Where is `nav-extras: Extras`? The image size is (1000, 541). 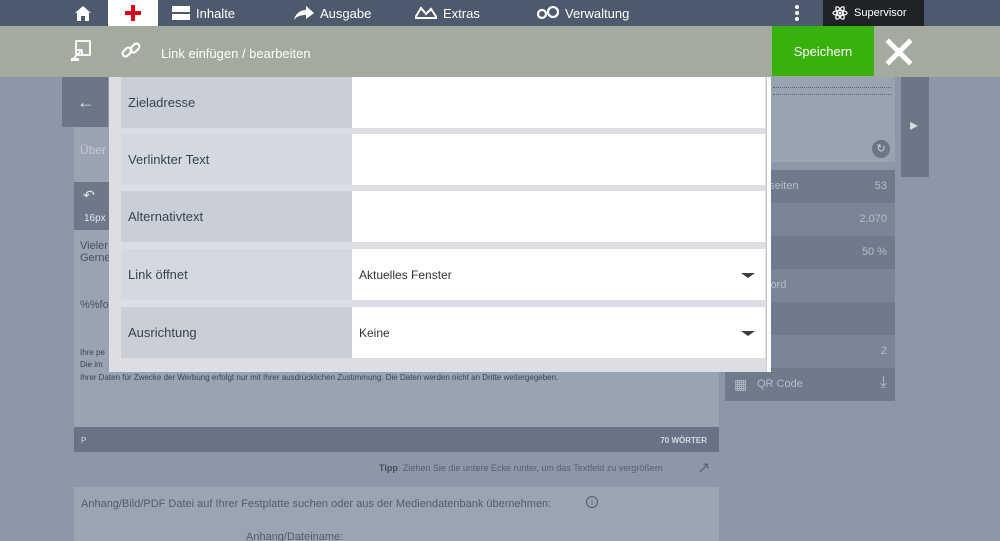 nav-extras: Extras is located at coordinates (447, 13).